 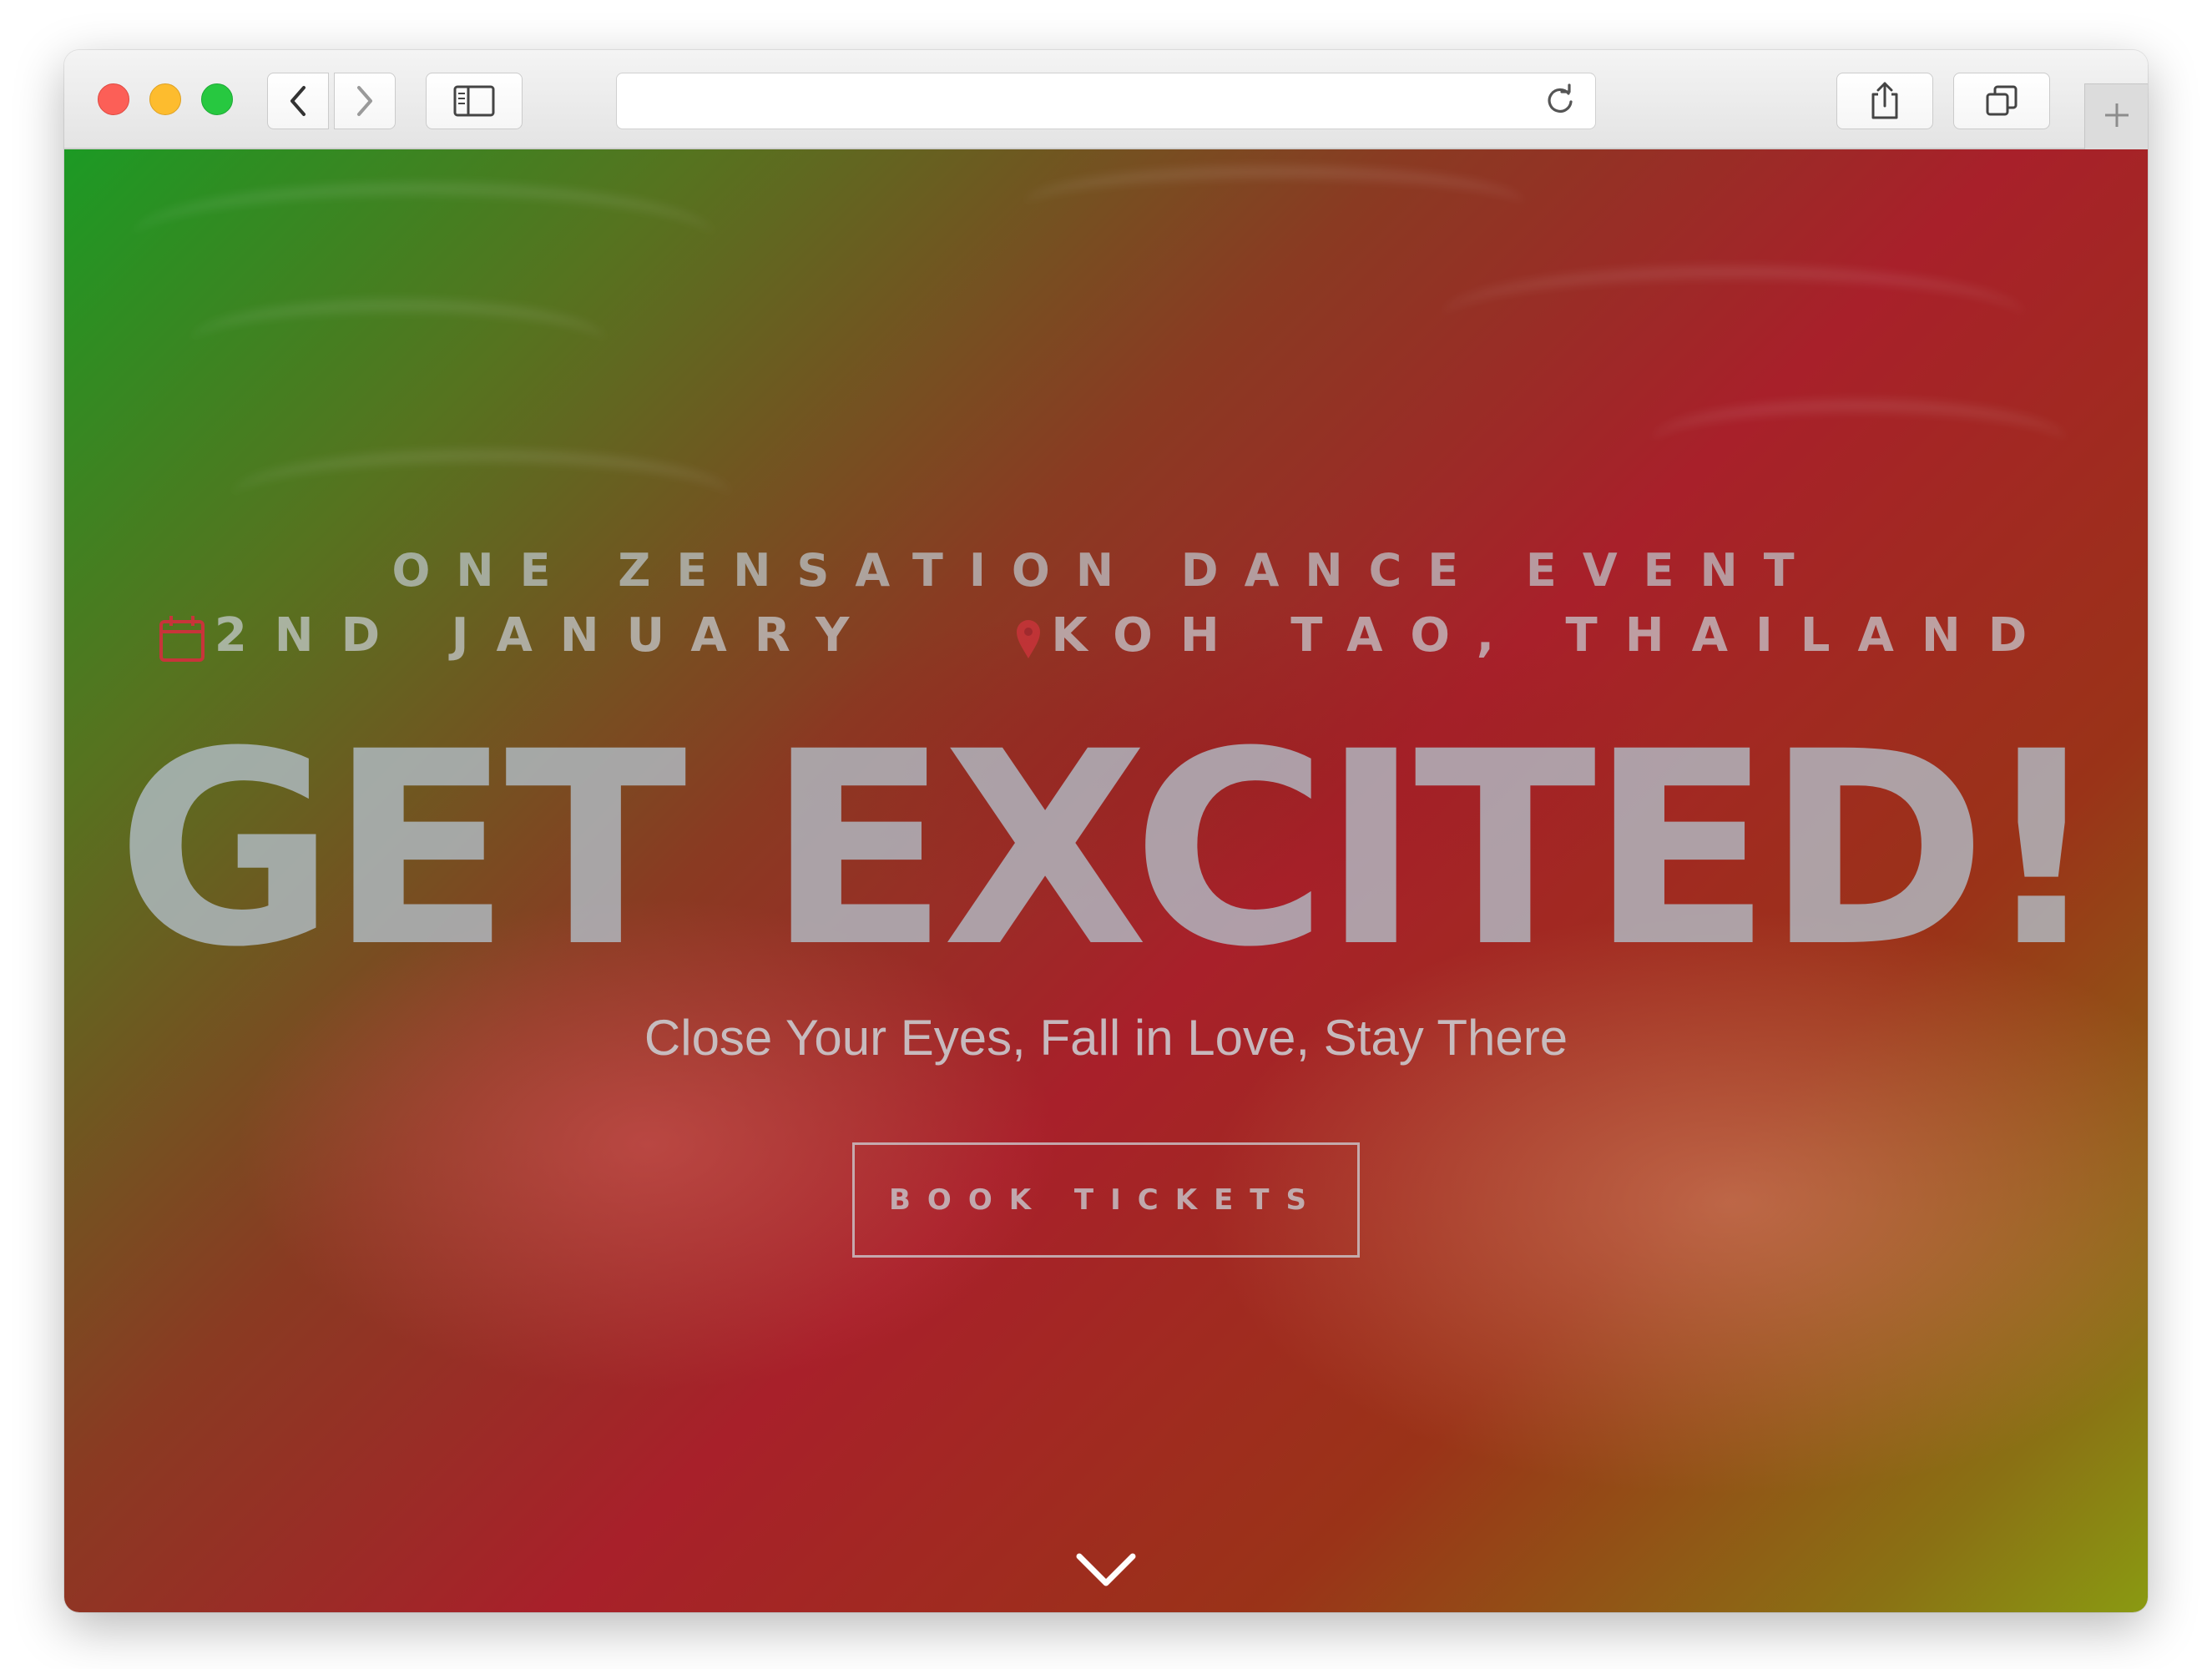 I want to click on sidebar-icon, so click(x=474, y=101).